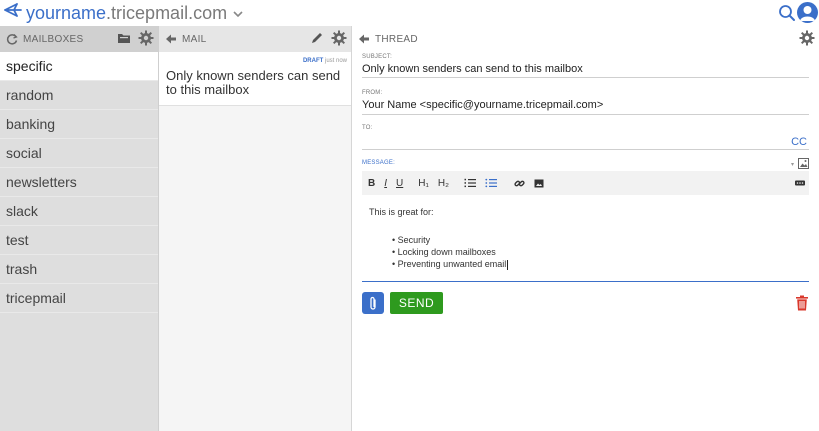 The image size is (819, 431). Describe the element at coordinates (79, 269) in the screenshot. I see `mailbox-item-trash: trash` at that location.